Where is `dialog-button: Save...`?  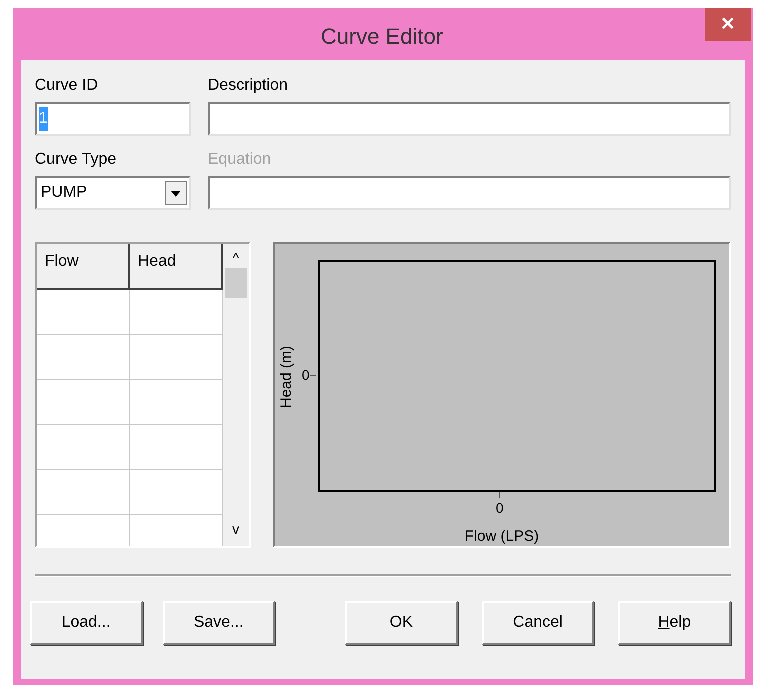 dialog-button: Save... is located at coordinates (219, 623).